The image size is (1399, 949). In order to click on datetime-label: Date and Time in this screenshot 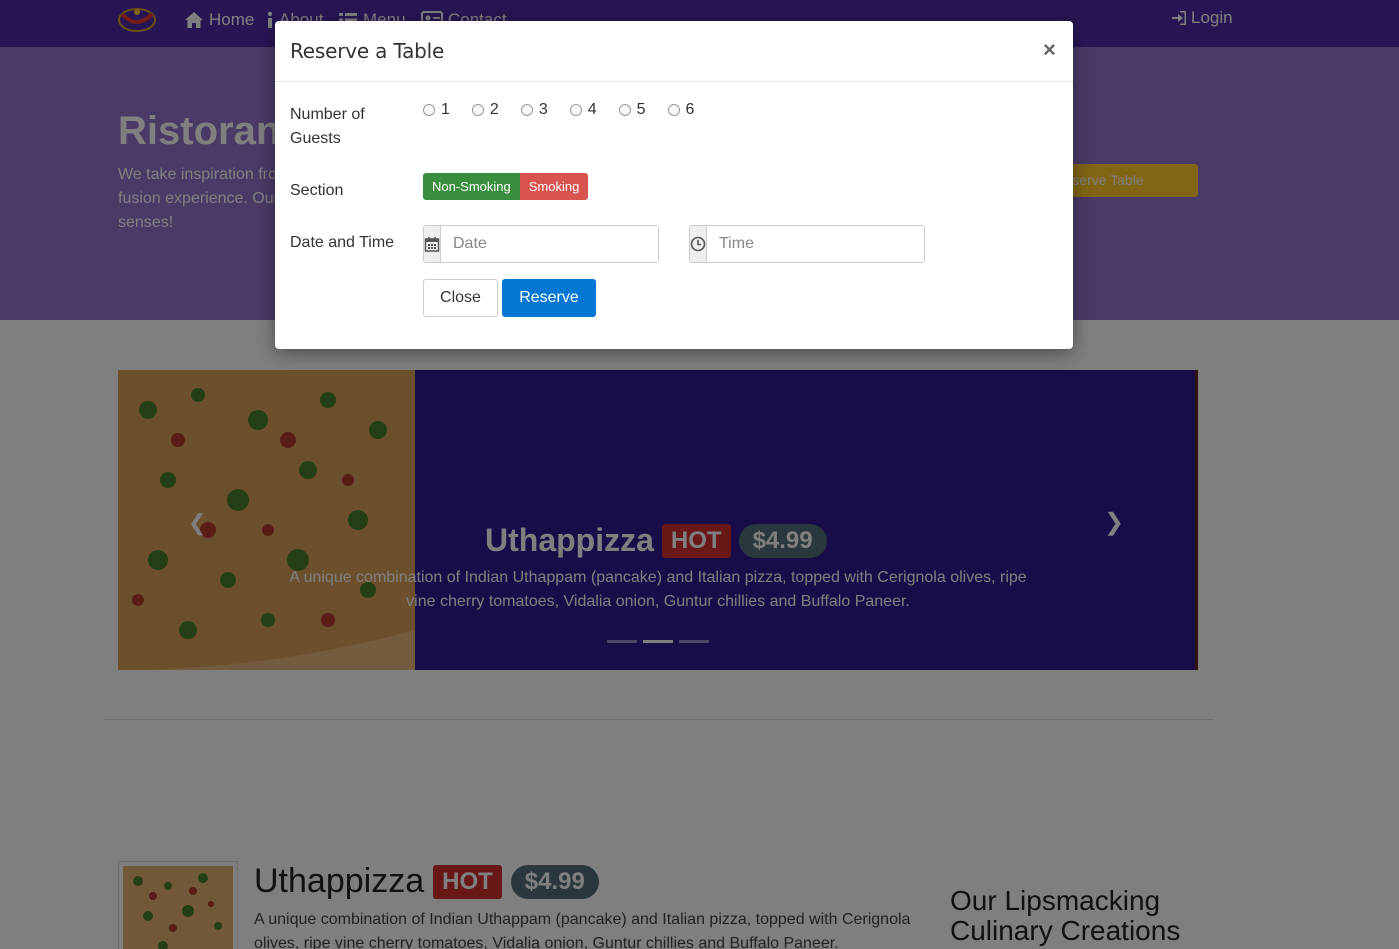, I will do `click(342, 242)`.